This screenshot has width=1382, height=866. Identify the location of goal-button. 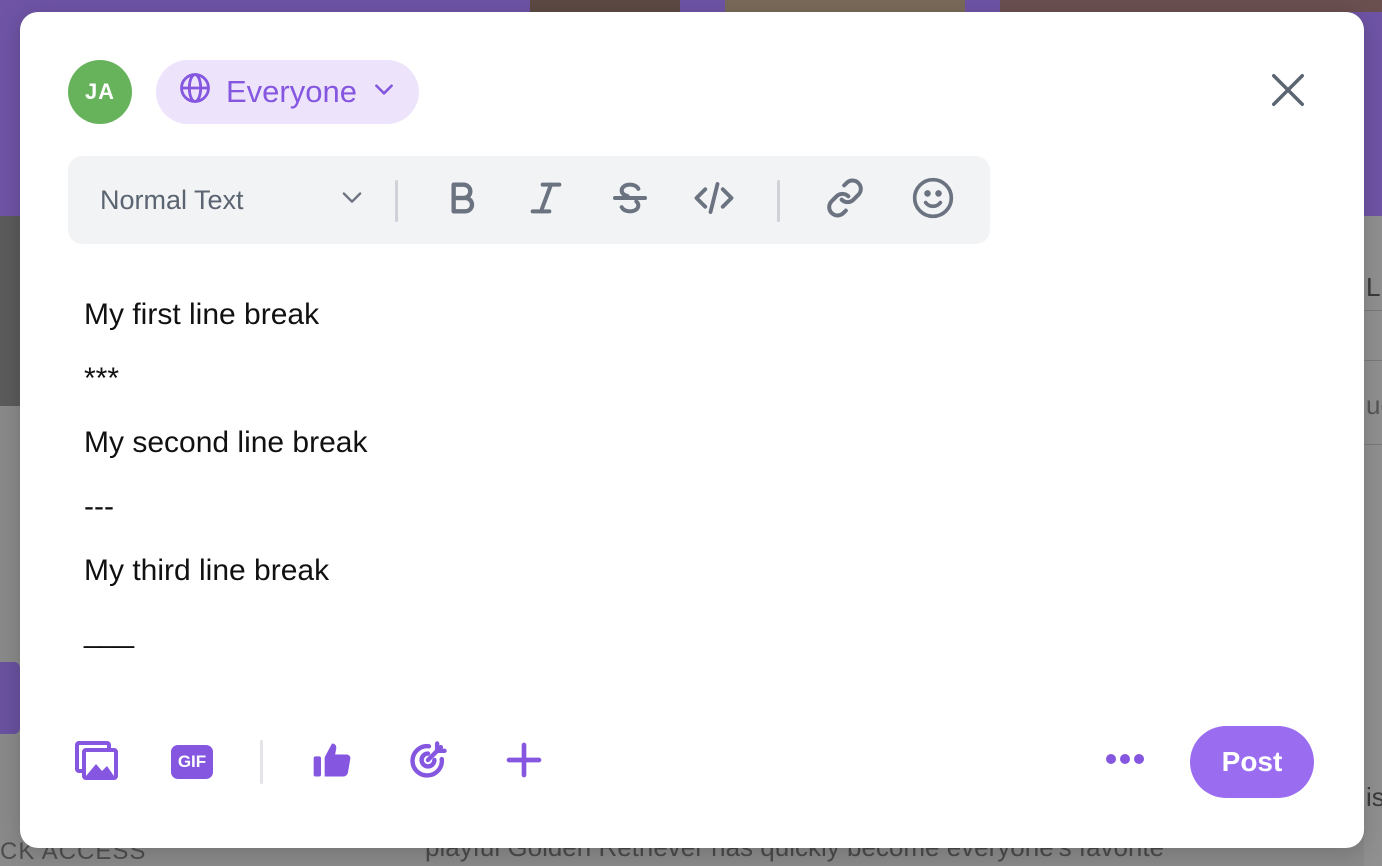
(428, 762).